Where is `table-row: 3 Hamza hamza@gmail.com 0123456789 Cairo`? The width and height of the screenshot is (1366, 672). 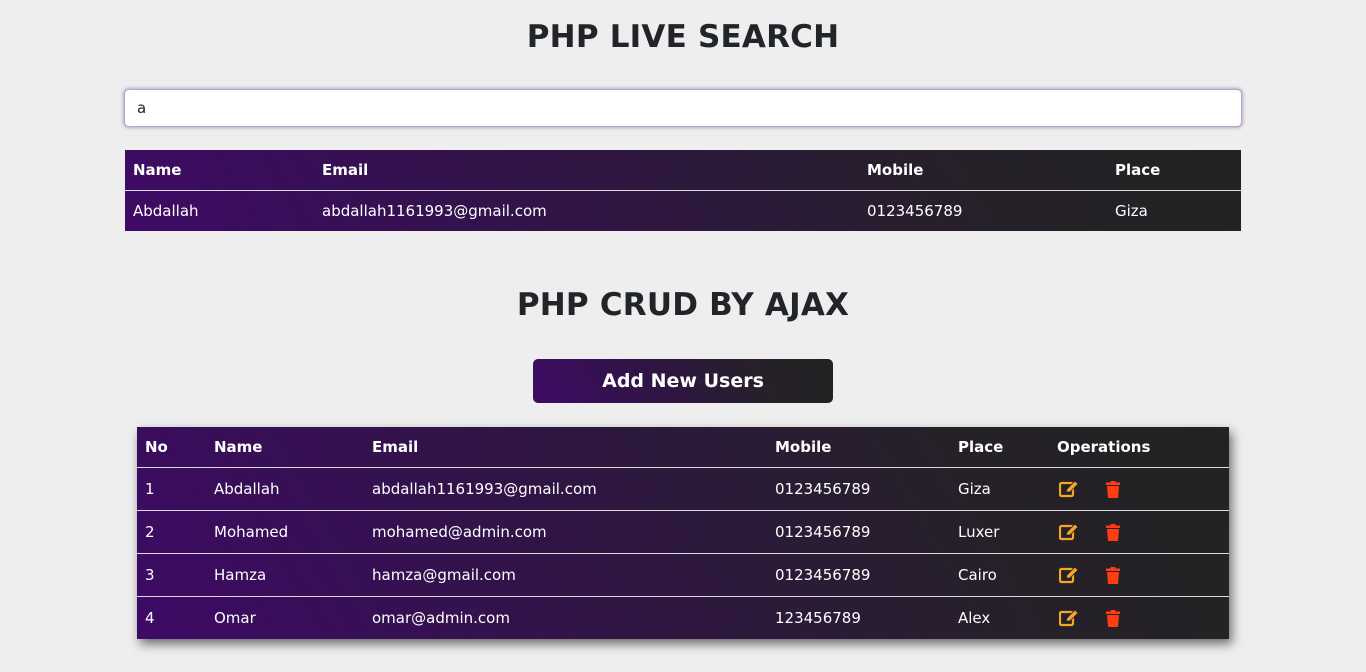 table-row: 3 Hamza hamza@gmail.com 0123456789 Cairo is located at coordinates (683, 575).